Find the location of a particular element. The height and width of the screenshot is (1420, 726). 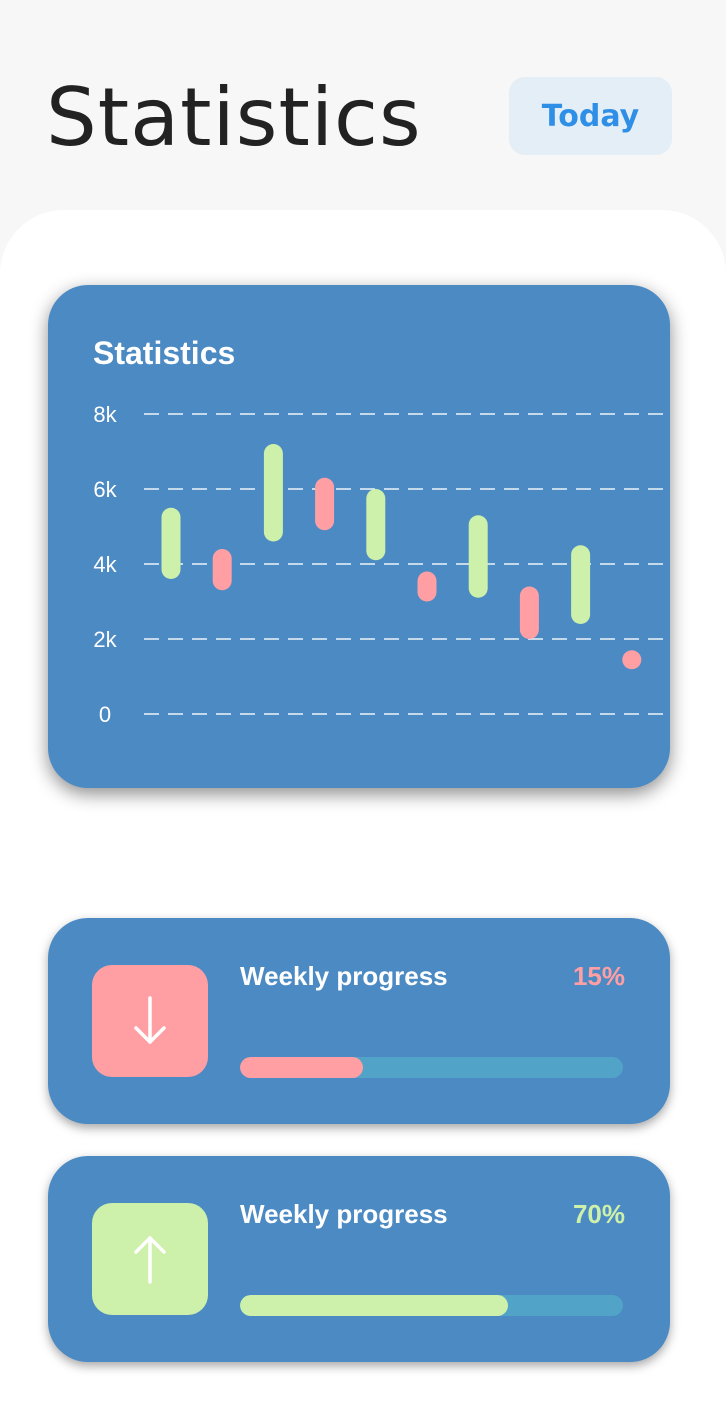

y-tick-label: 0 is located at coordinates (105, 714).